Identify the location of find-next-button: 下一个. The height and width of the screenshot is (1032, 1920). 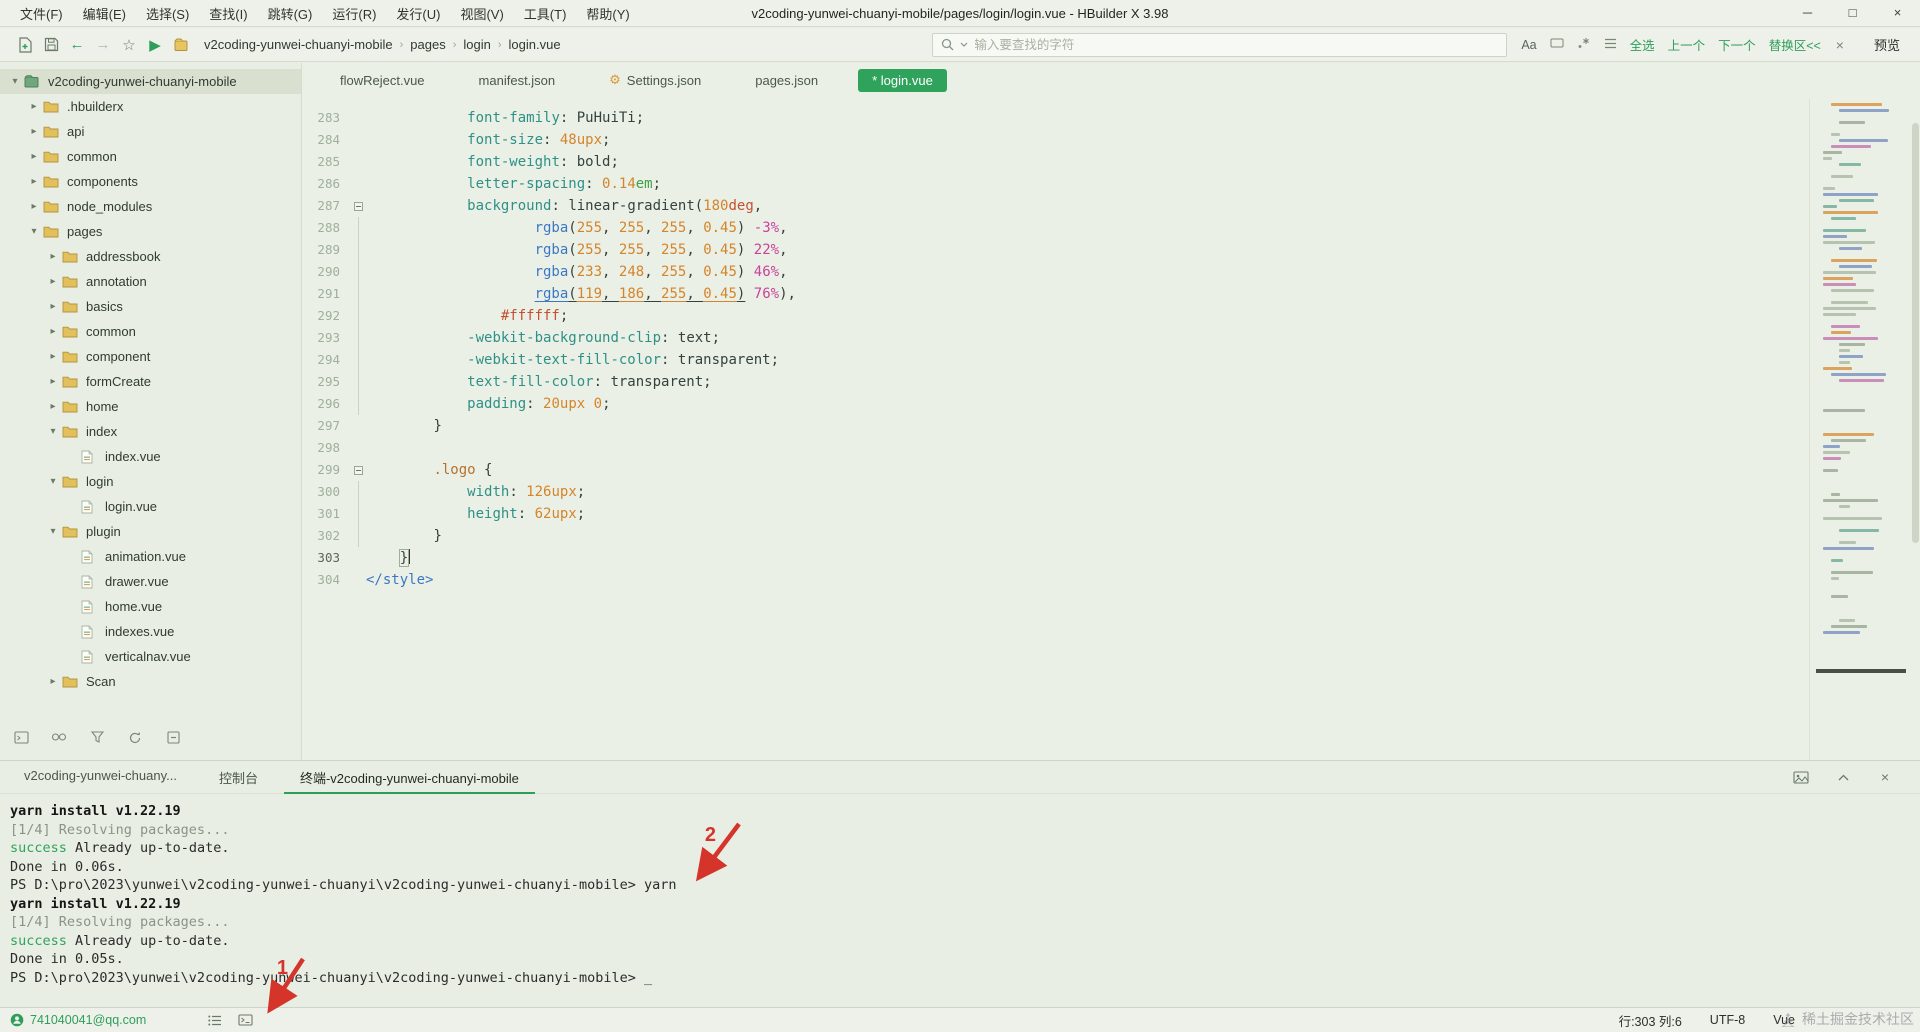
(1737, 44).